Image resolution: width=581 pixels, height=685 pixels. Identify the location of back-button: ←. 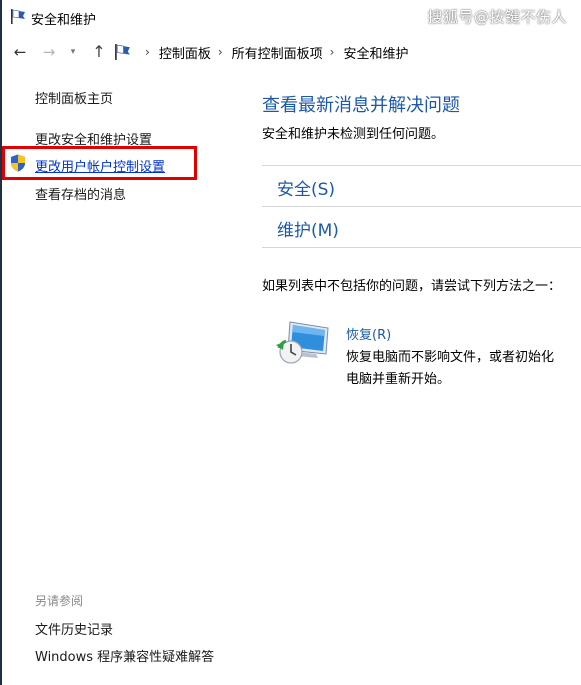
(20, 52).